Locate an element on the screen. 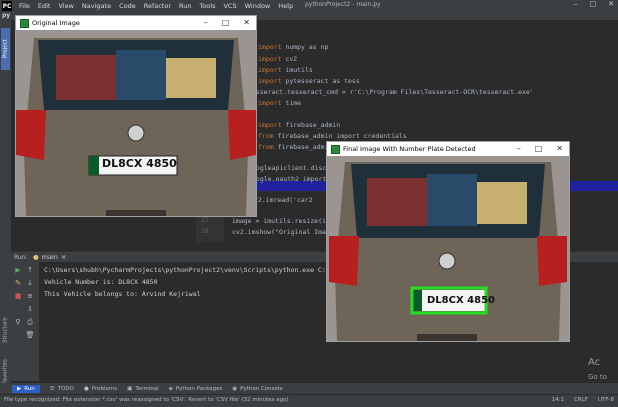 The height and width of the screenshot is (407, 618). code-line: import cv2 is located at coordinates (278, 59).